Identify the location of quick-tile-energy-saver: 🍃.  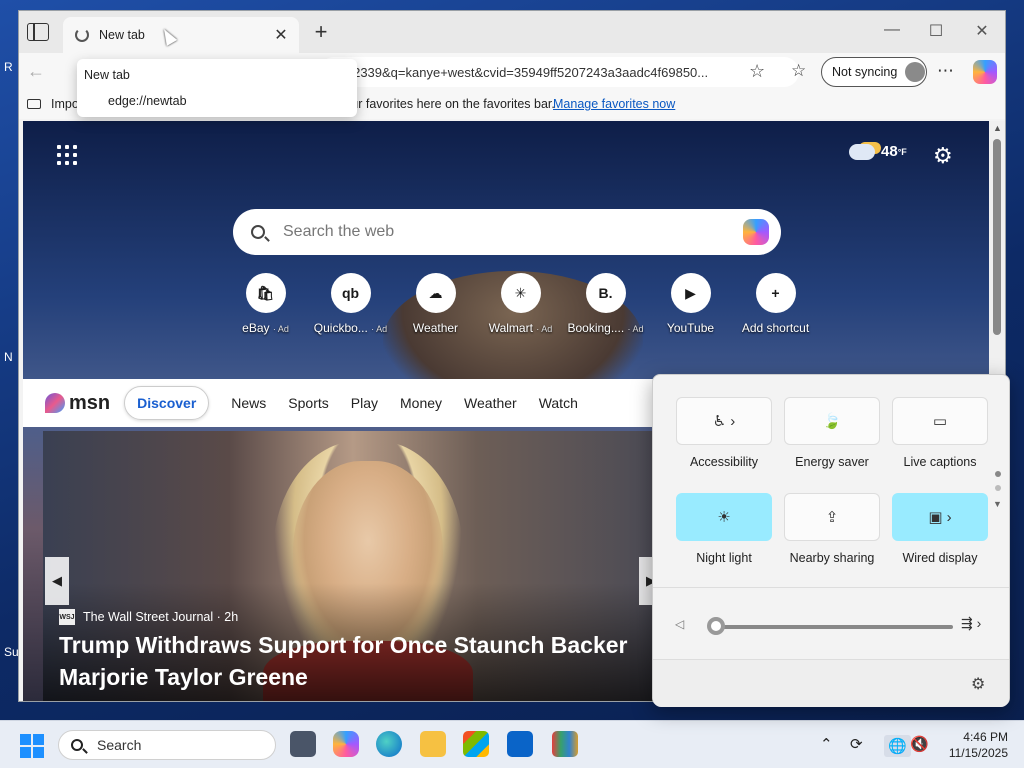
(832, 421).